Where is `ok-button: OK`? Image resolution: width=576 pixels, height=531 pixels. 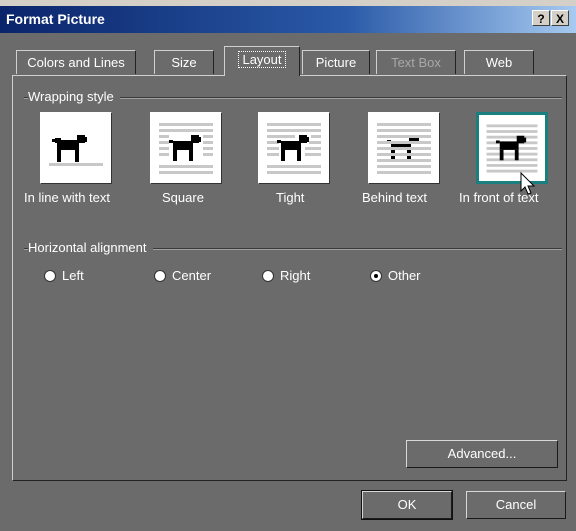 ok-button: OK is located at coordinates (407, 505).